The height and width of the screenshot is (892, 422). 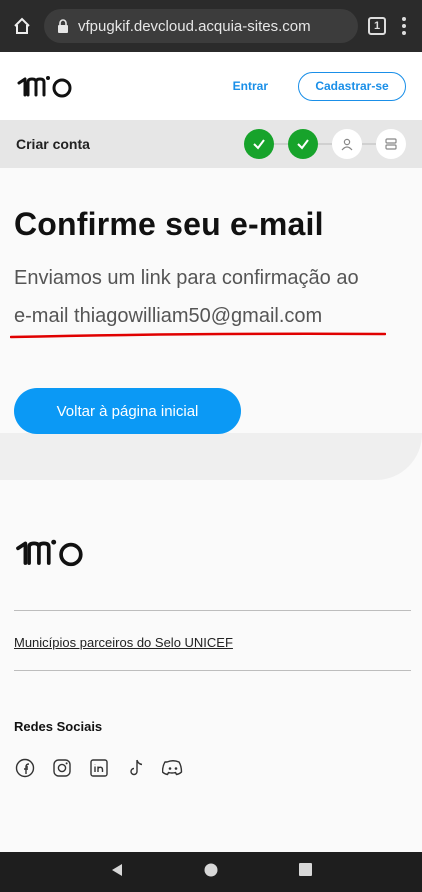 What do you see at coordinates (169, 224) in the screenshot?
I see `page-title: Confirme seu e-mail` at bounding box center [169, 224].